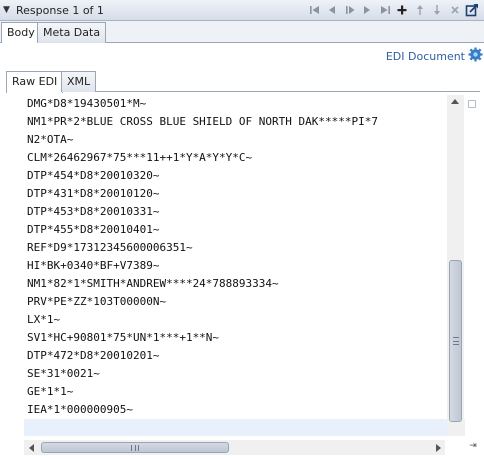  Describe the element at coordinates (244, 140) in the screenshot. I see `edi-line: N2*OTA~` at that location.